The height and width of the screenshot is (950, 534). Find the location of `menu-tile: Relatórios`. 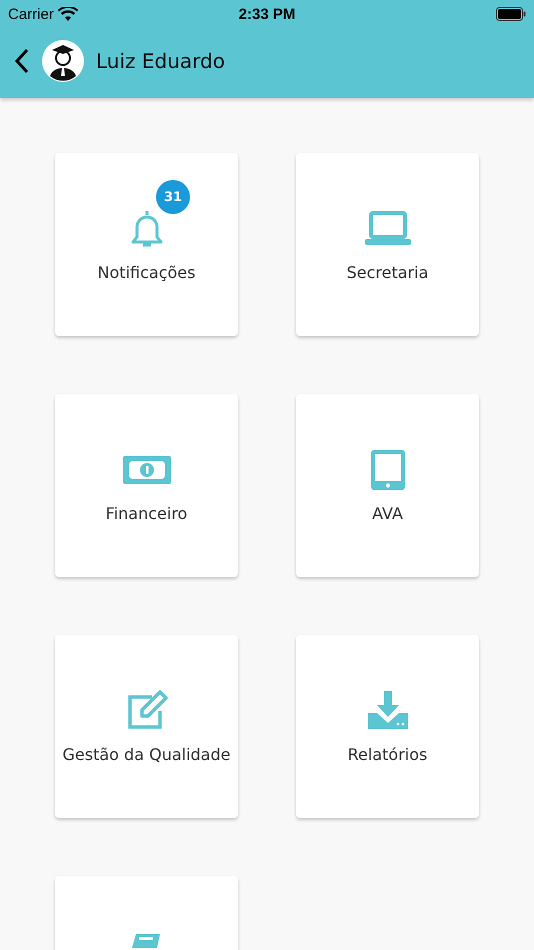

menu-tile: Relatórios is located at coordinates (387, 726).